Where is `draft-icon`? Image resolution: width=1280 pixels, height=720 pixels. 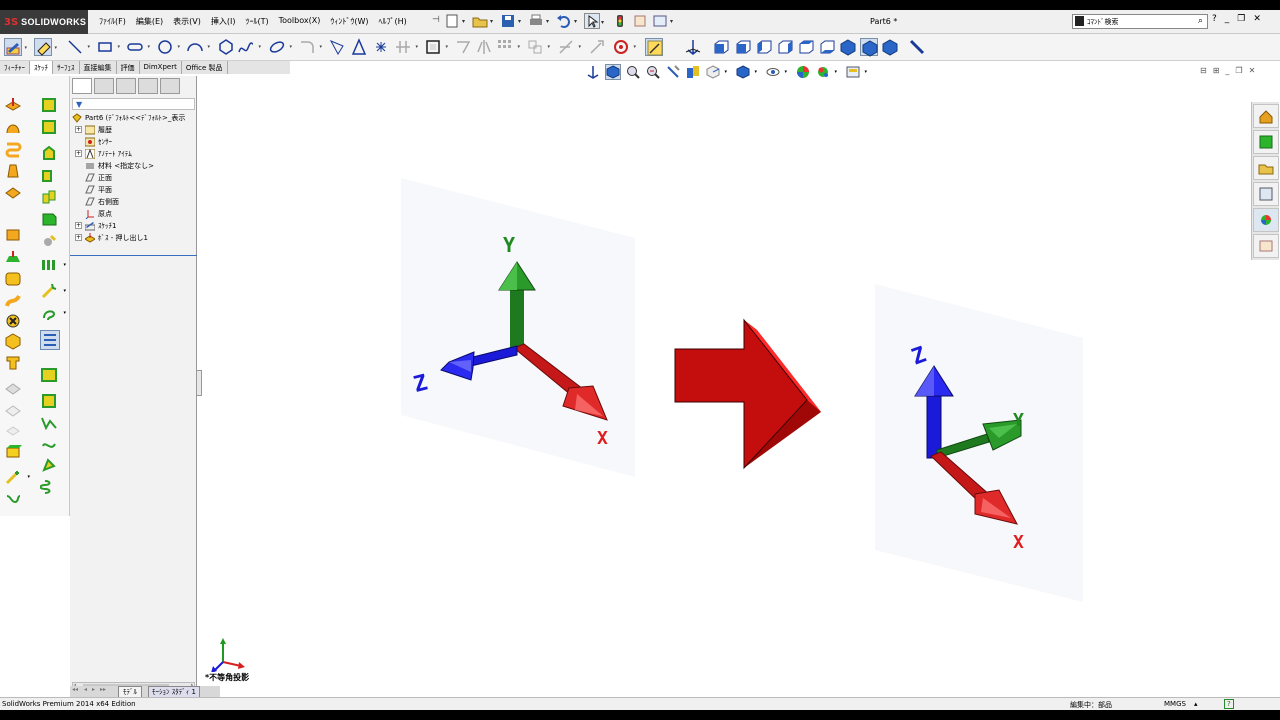 draft-icon is located at coordinates (13, 431).